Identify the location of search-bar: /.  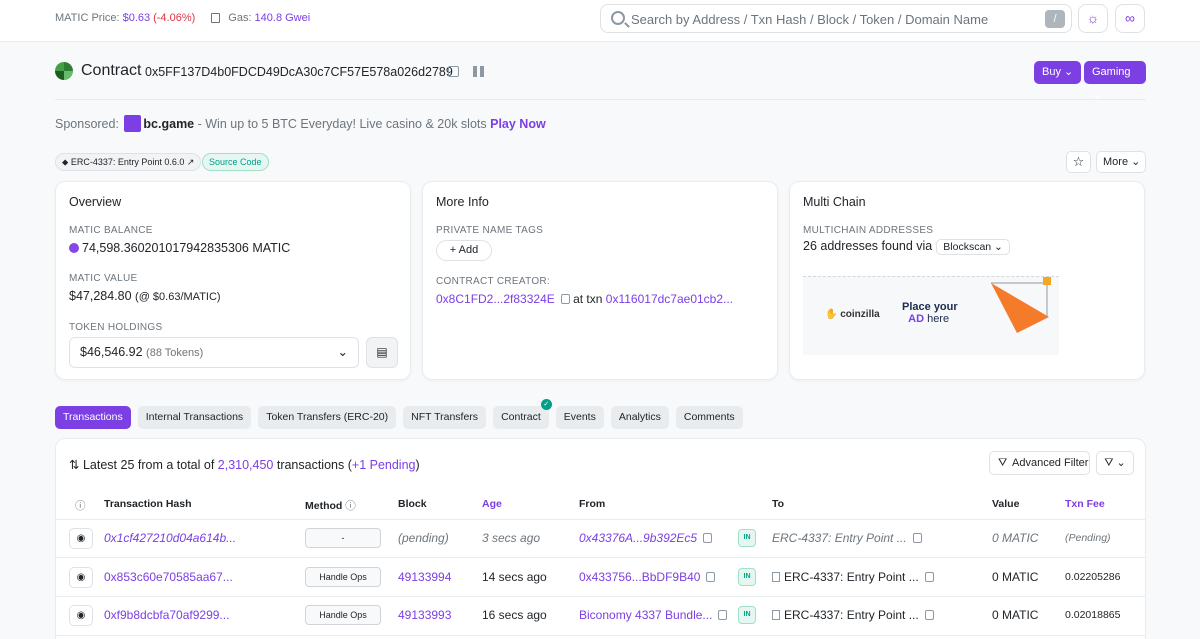
(836, 18).